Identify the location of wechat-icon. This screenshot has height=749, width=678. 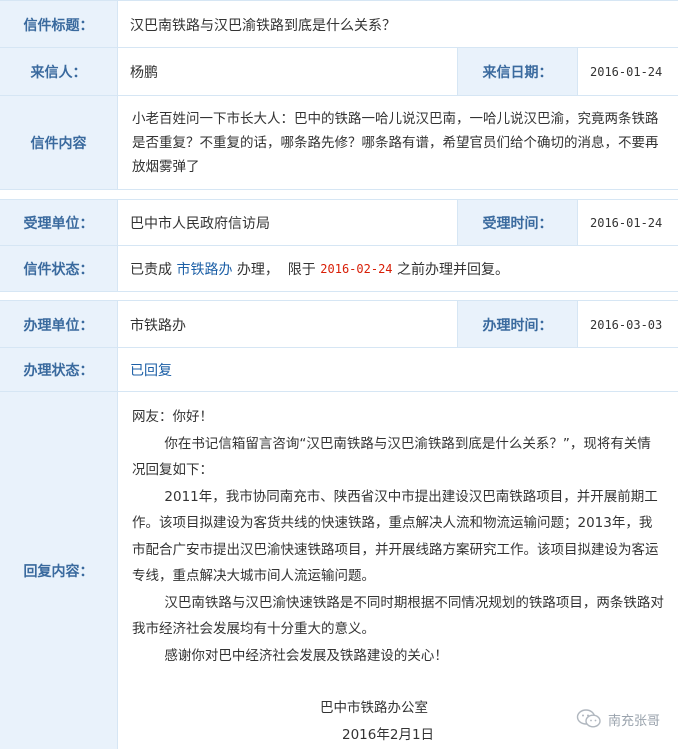
(589, 719).